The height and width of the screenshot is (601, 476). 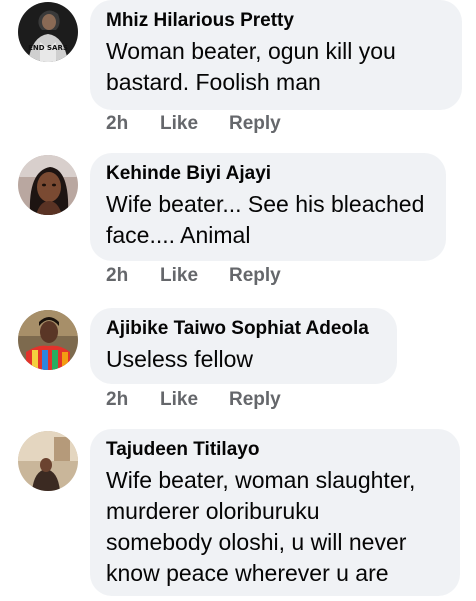 What do you see at coordinates (276, 21) in the screenshot?
I see `comment-author: Mhiz Hilarious Pretty` at bounding box center [276, 21].